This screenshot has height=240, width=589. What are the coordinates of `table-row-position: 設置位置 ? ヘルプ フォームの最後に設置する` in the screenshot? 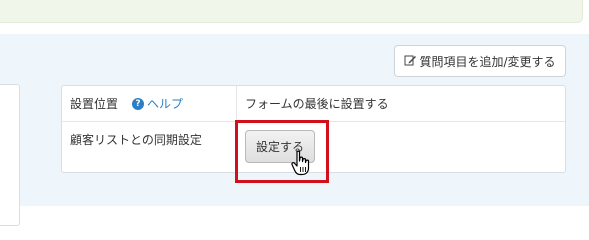 It's located at (313, 104).